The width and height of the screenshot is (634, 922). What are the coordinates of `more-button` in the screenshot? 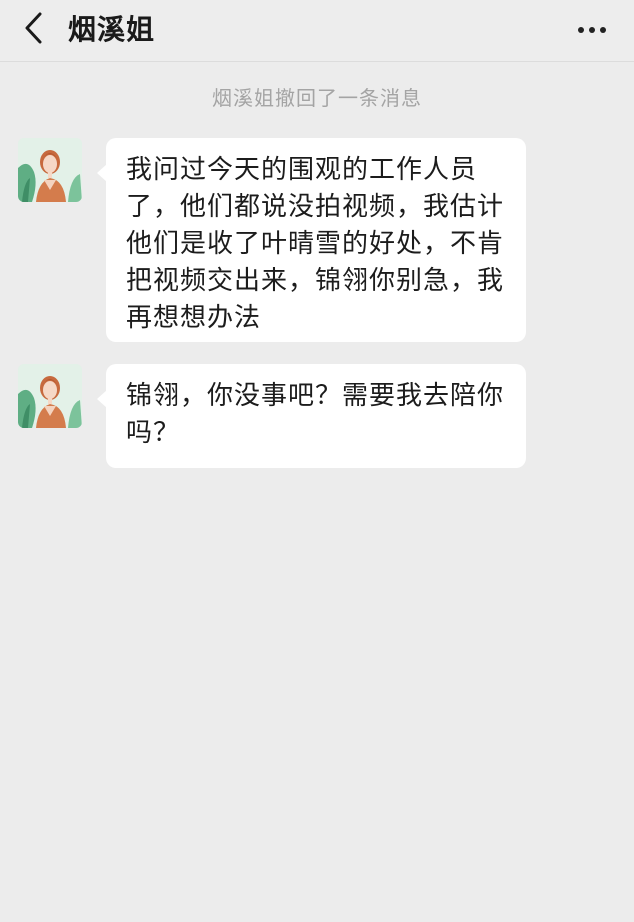 It's located at (592, 30).